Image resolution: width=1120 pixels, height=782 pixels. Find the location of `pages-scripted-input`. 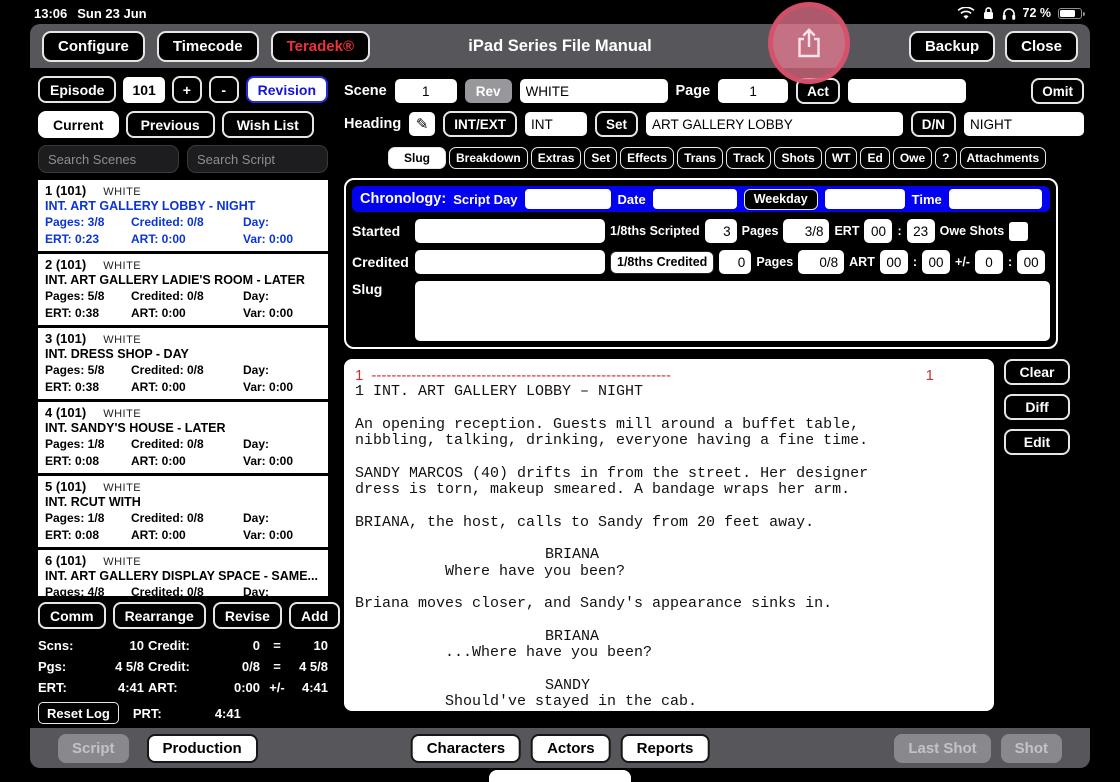

pages-scripted-input is located at coordinates (806, 231).